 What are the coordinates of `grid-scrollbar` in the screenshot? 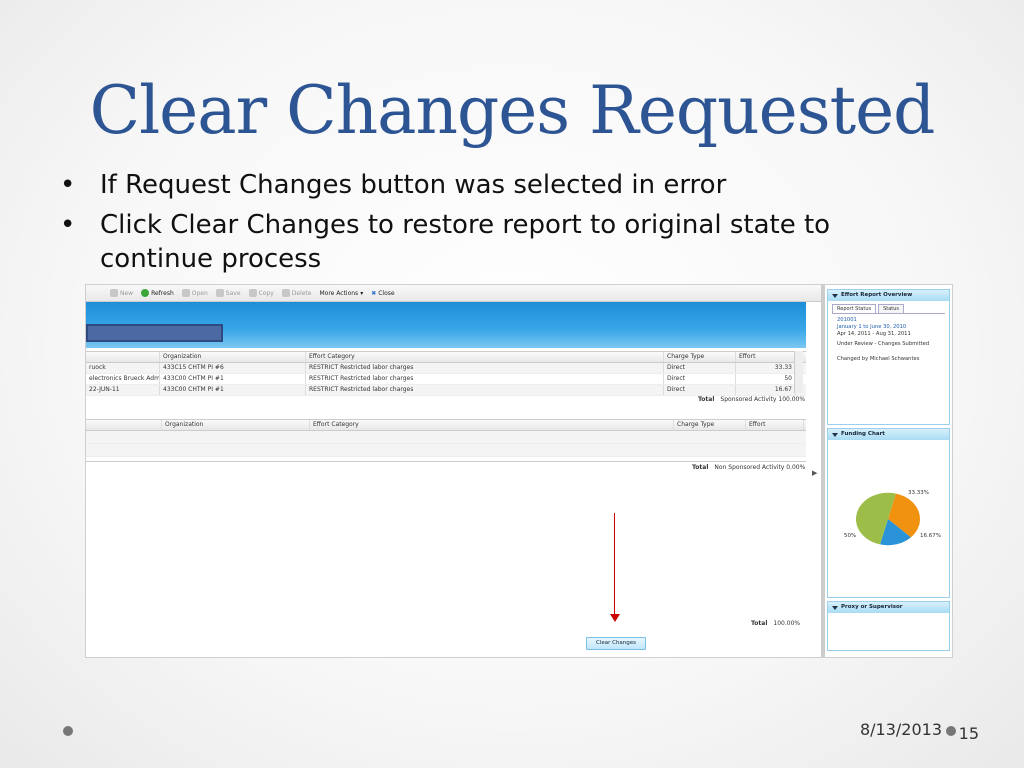 It's located at (798, 372).